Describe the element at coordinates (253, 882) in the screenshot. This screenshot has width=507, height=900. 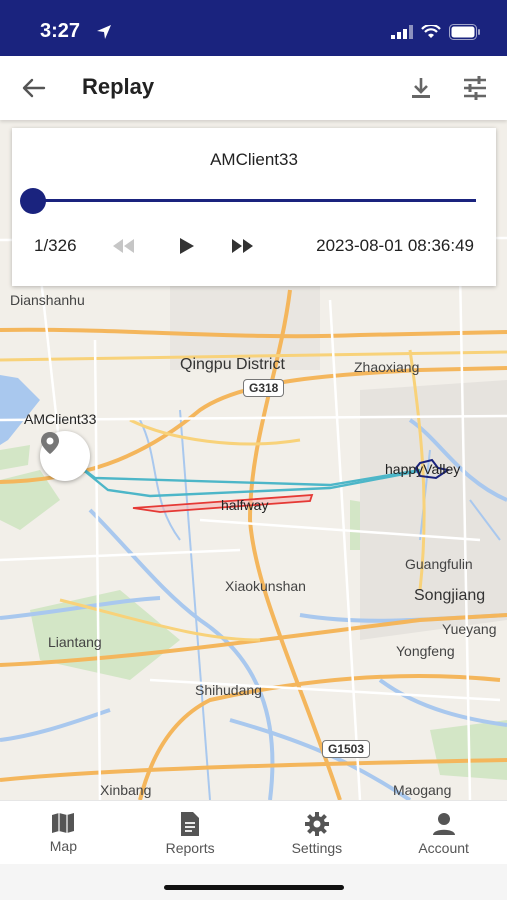
I see `home-indicator-area` at that location.